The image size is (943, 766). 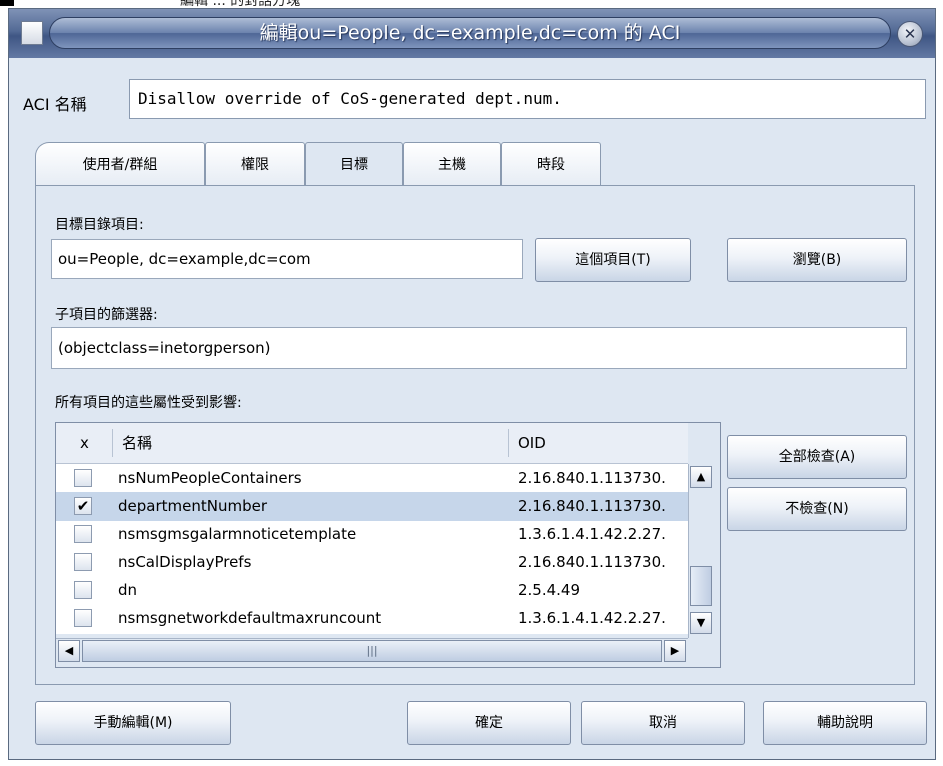 I want to click on browse-button: 瀏覽(B), so click(x=817, y=260).